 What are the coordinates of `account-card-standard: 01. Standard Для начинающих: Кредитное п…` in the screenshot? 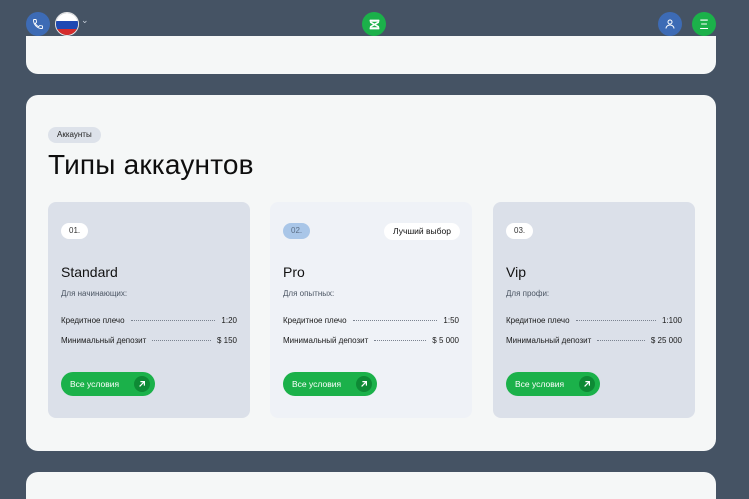 It's located at (149, 310).